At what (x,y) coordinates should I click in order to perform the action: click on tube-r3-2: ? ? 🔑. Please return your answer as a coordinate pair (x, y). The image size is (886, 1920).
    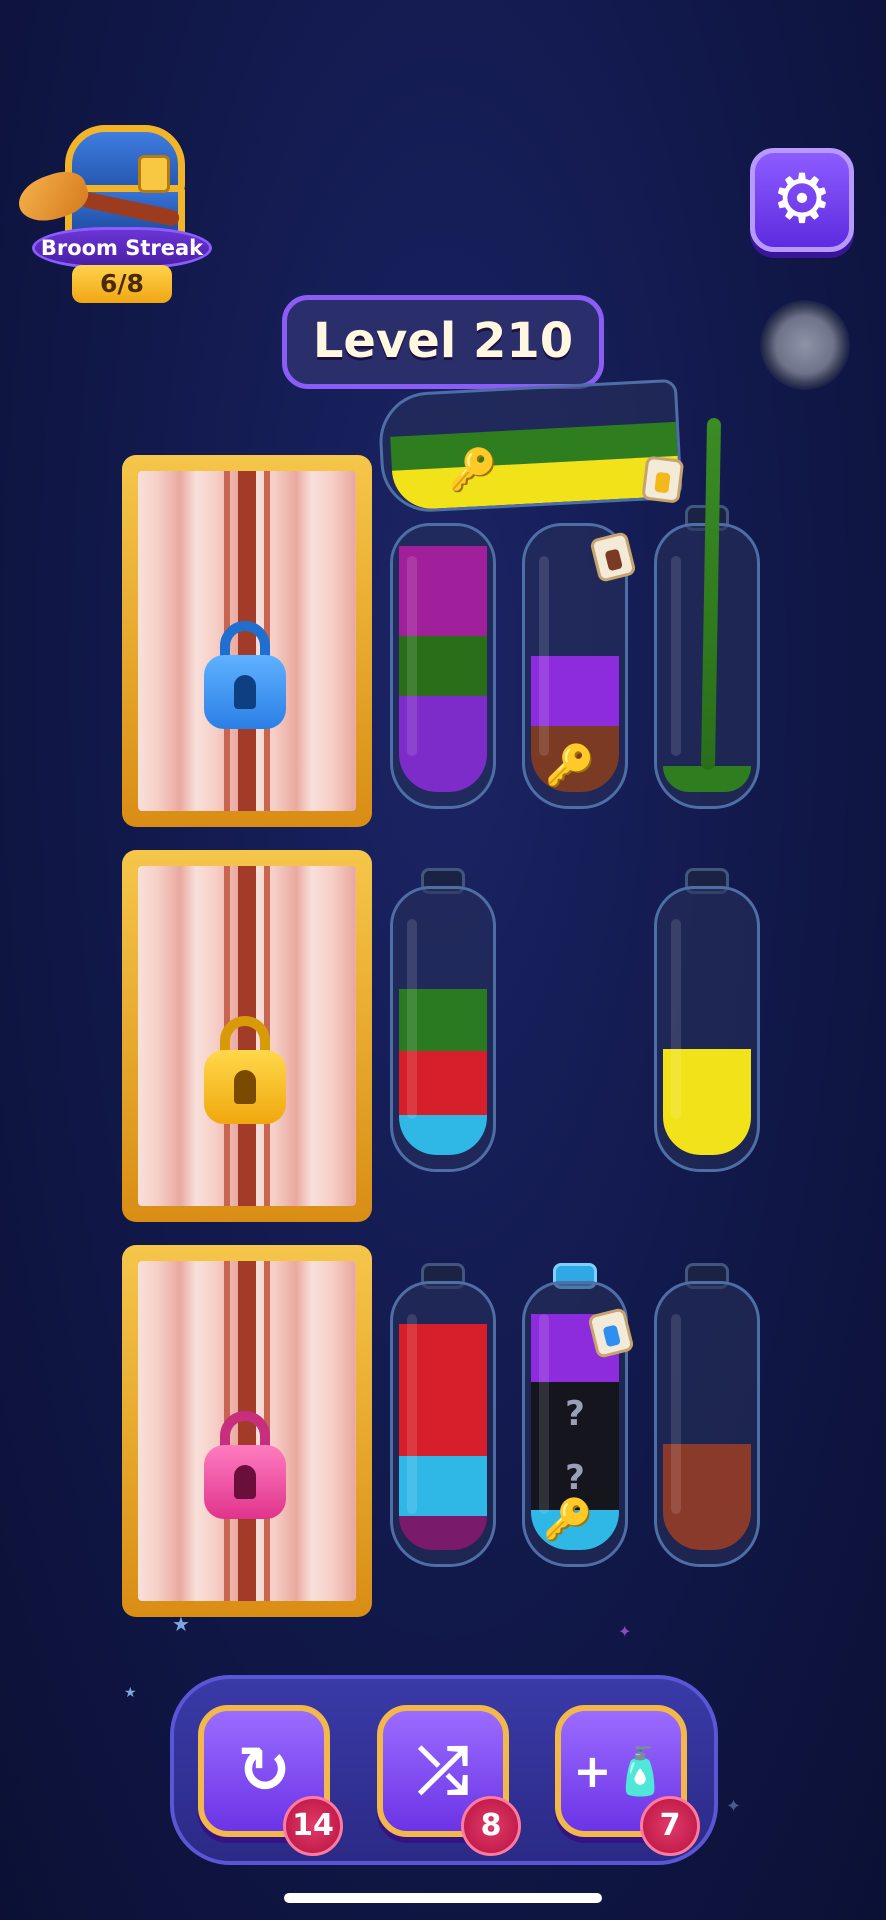
    Looking at the image, I should click on (578, 1415).